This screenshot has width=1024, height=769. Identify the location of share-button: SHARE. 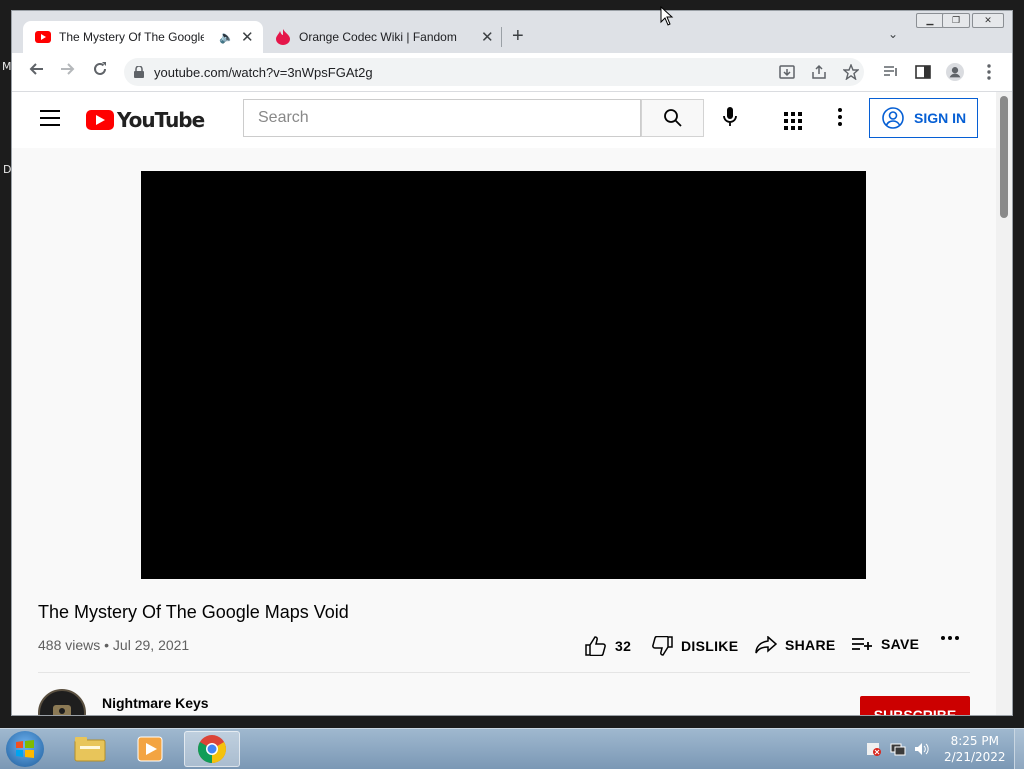
(795, 645).